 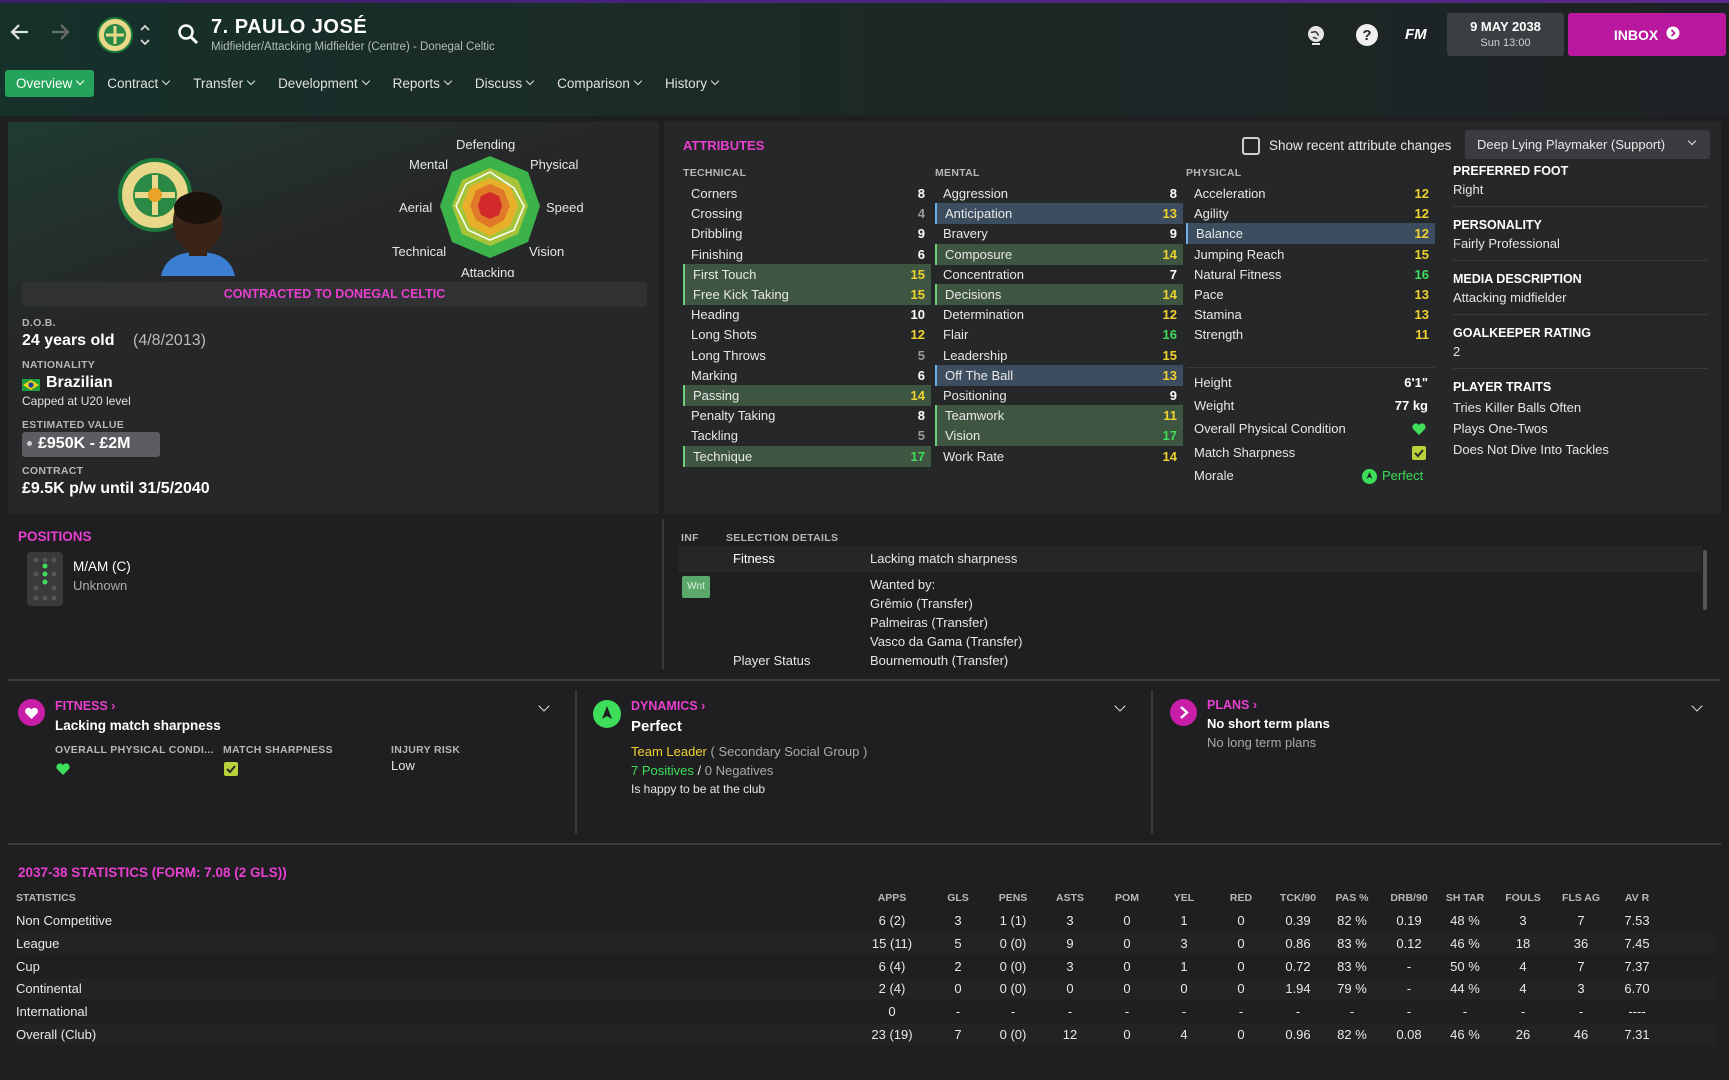 What do you see at coordinates (1310, 254) in the screenshot?
I see `attribute-row: Jumping Reach 15` at bounding box center [1310, 254].